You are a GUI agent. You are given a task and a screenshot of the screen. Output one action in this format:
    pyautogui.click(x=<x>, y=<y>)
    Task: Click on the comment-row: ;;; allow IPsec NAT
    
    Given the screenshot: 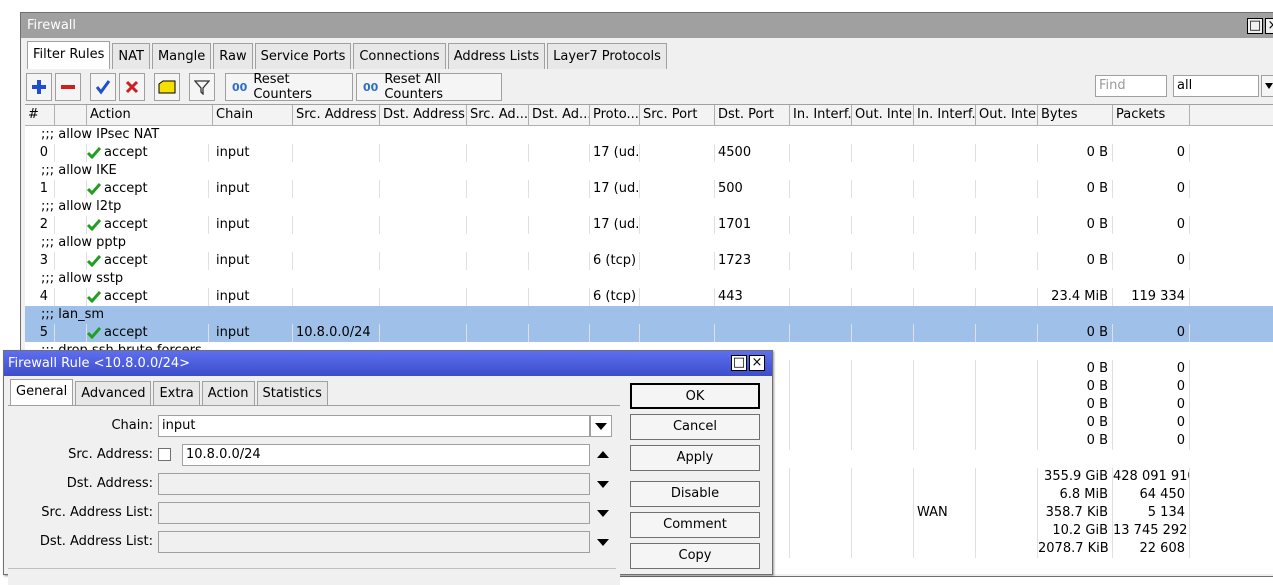 What is the action you would take?
    pyautogui.click(x=649, y=135)
    